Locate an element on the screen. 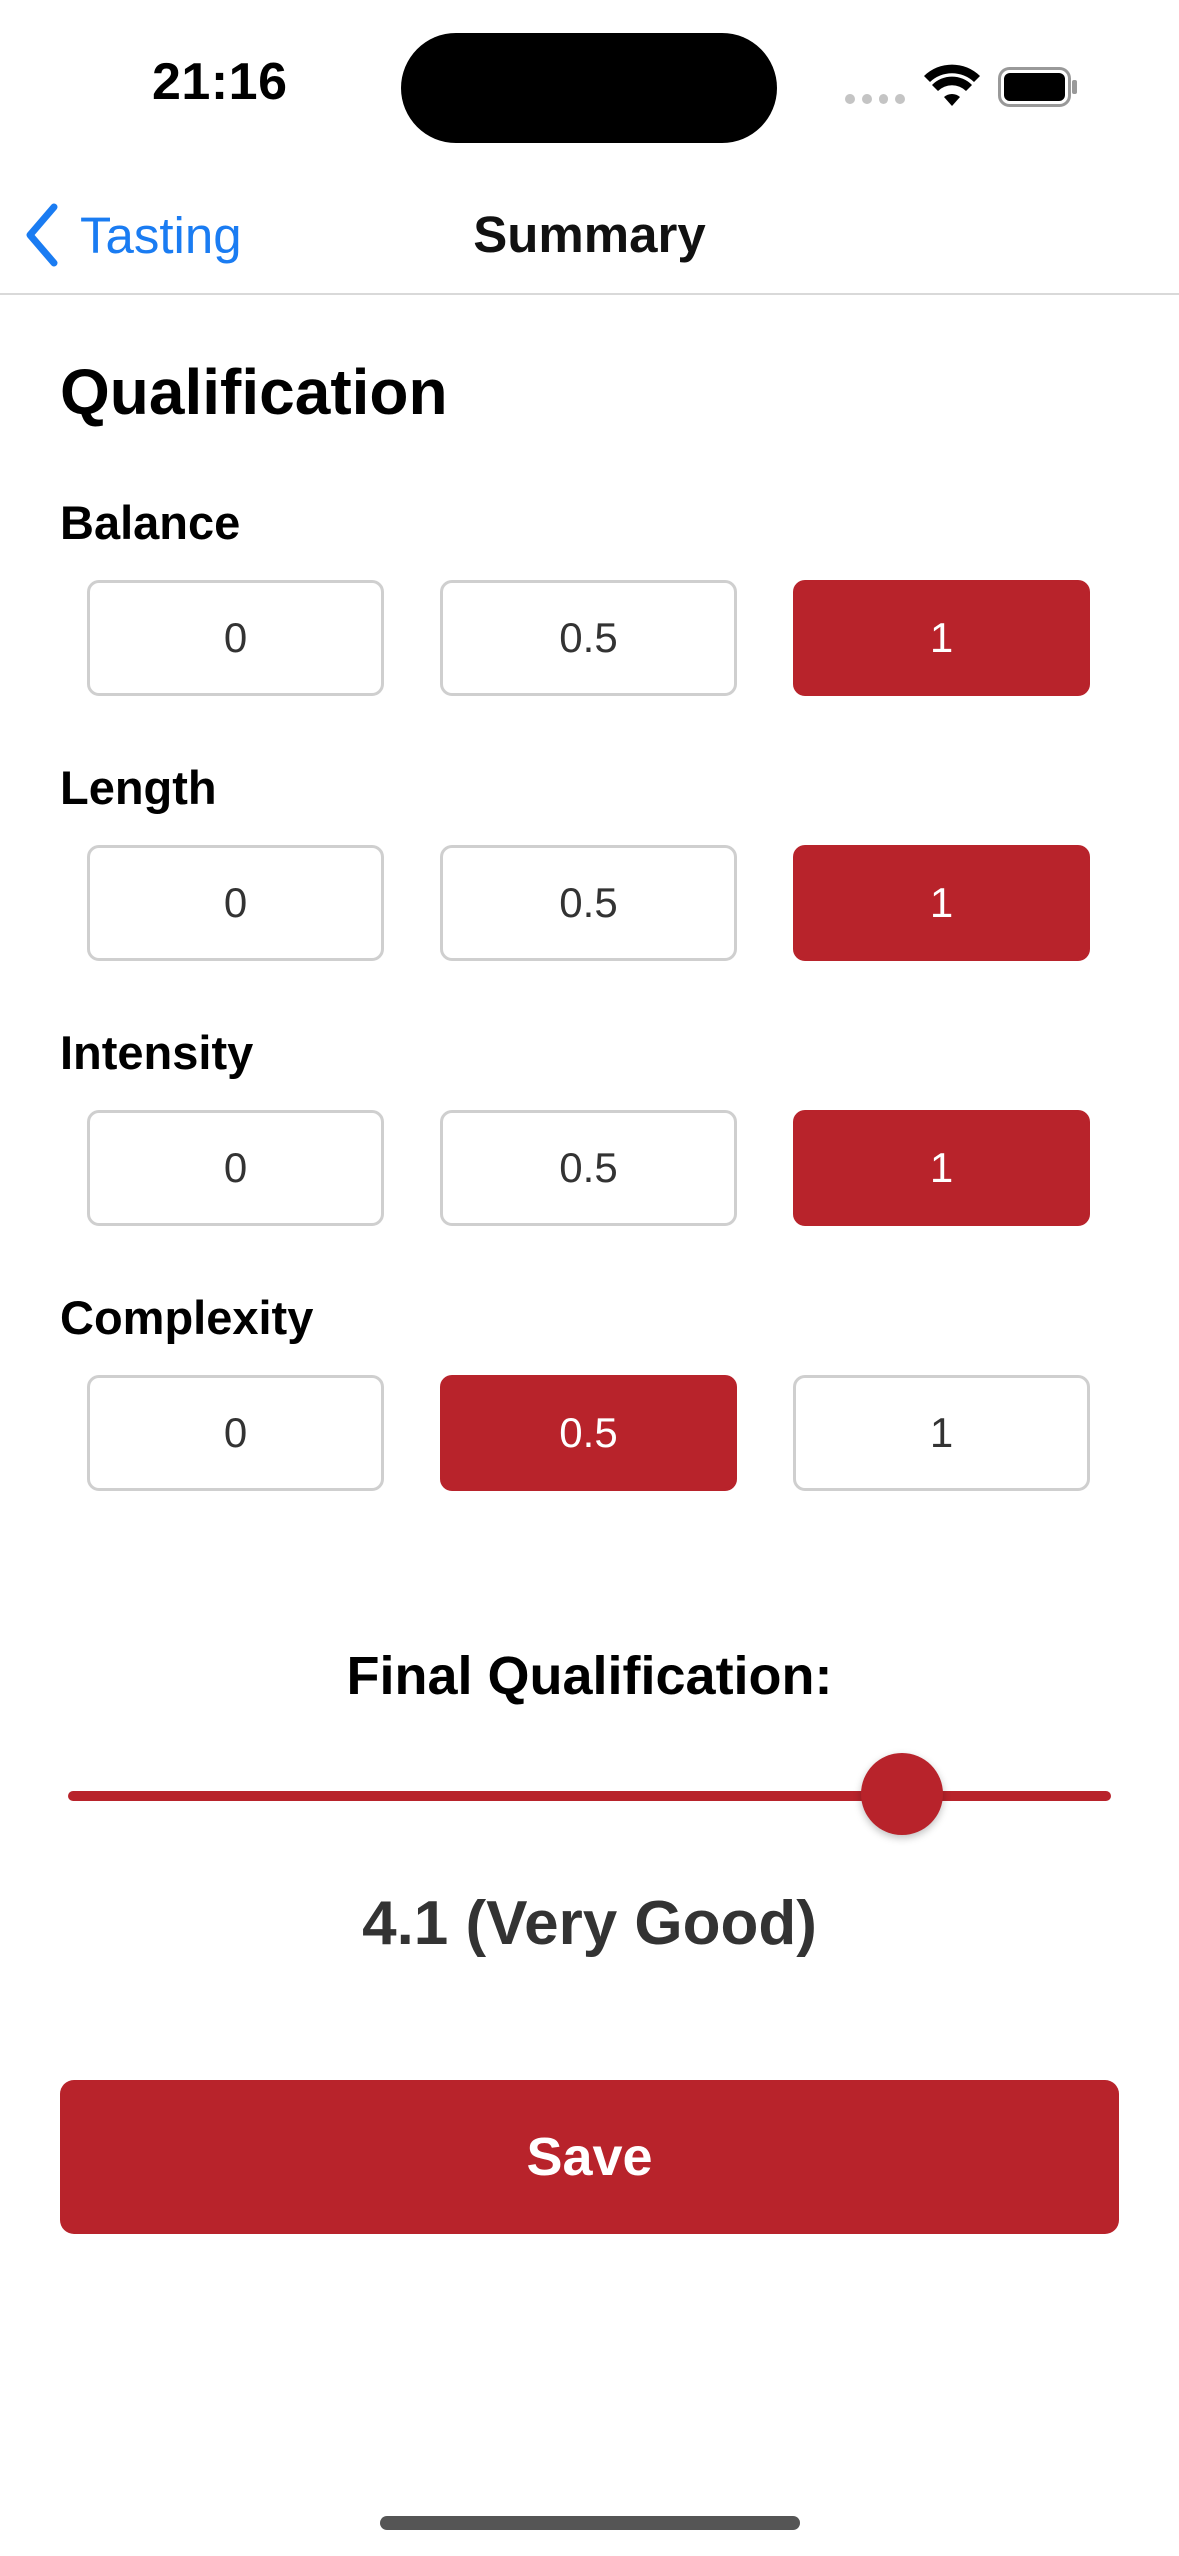 This screenshot has height=2556, width=1179. final-qualification-label: Final Qualification: is located at coordinates (589, 1676).